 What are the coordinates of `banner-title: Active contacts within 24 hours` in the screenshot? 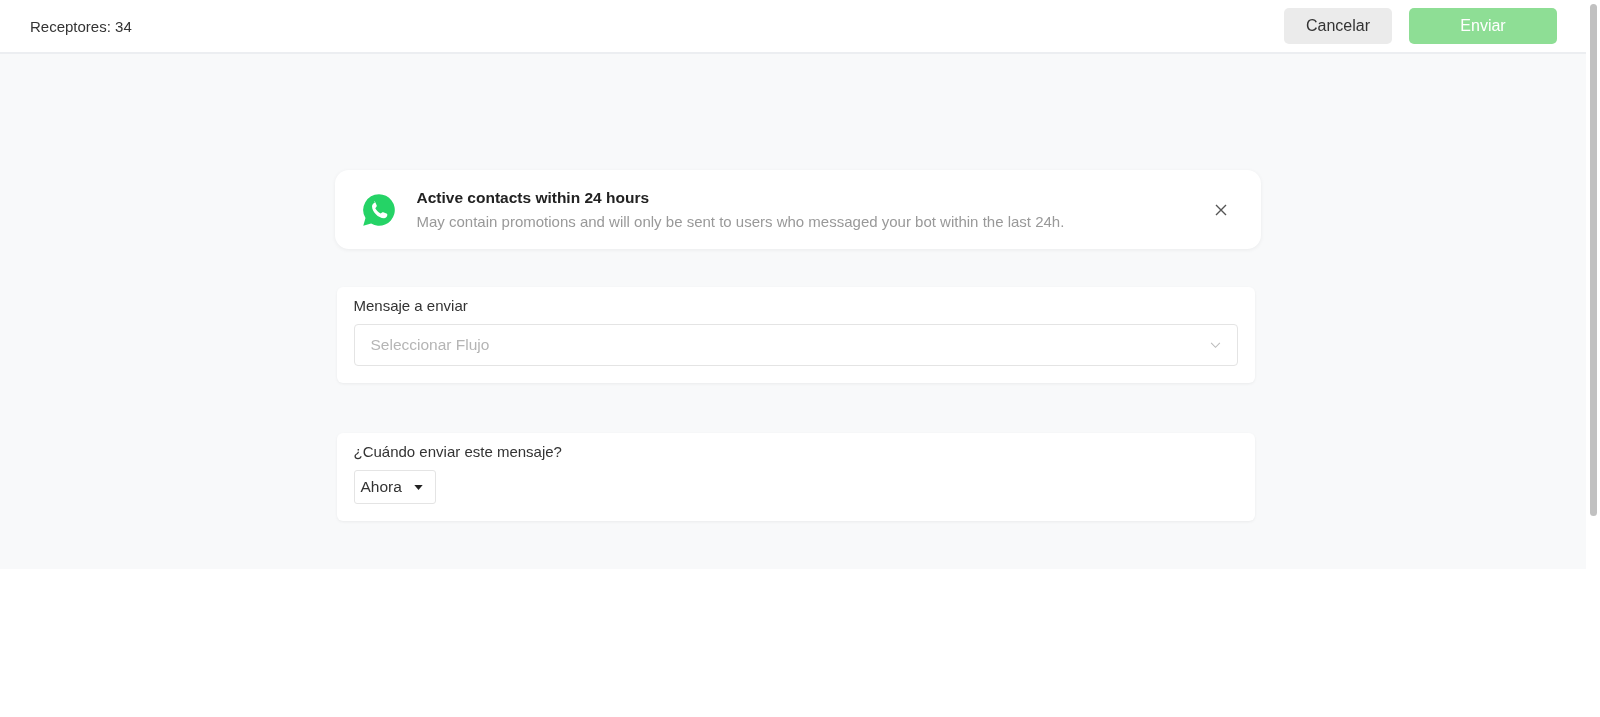 It's located at (533, 198).